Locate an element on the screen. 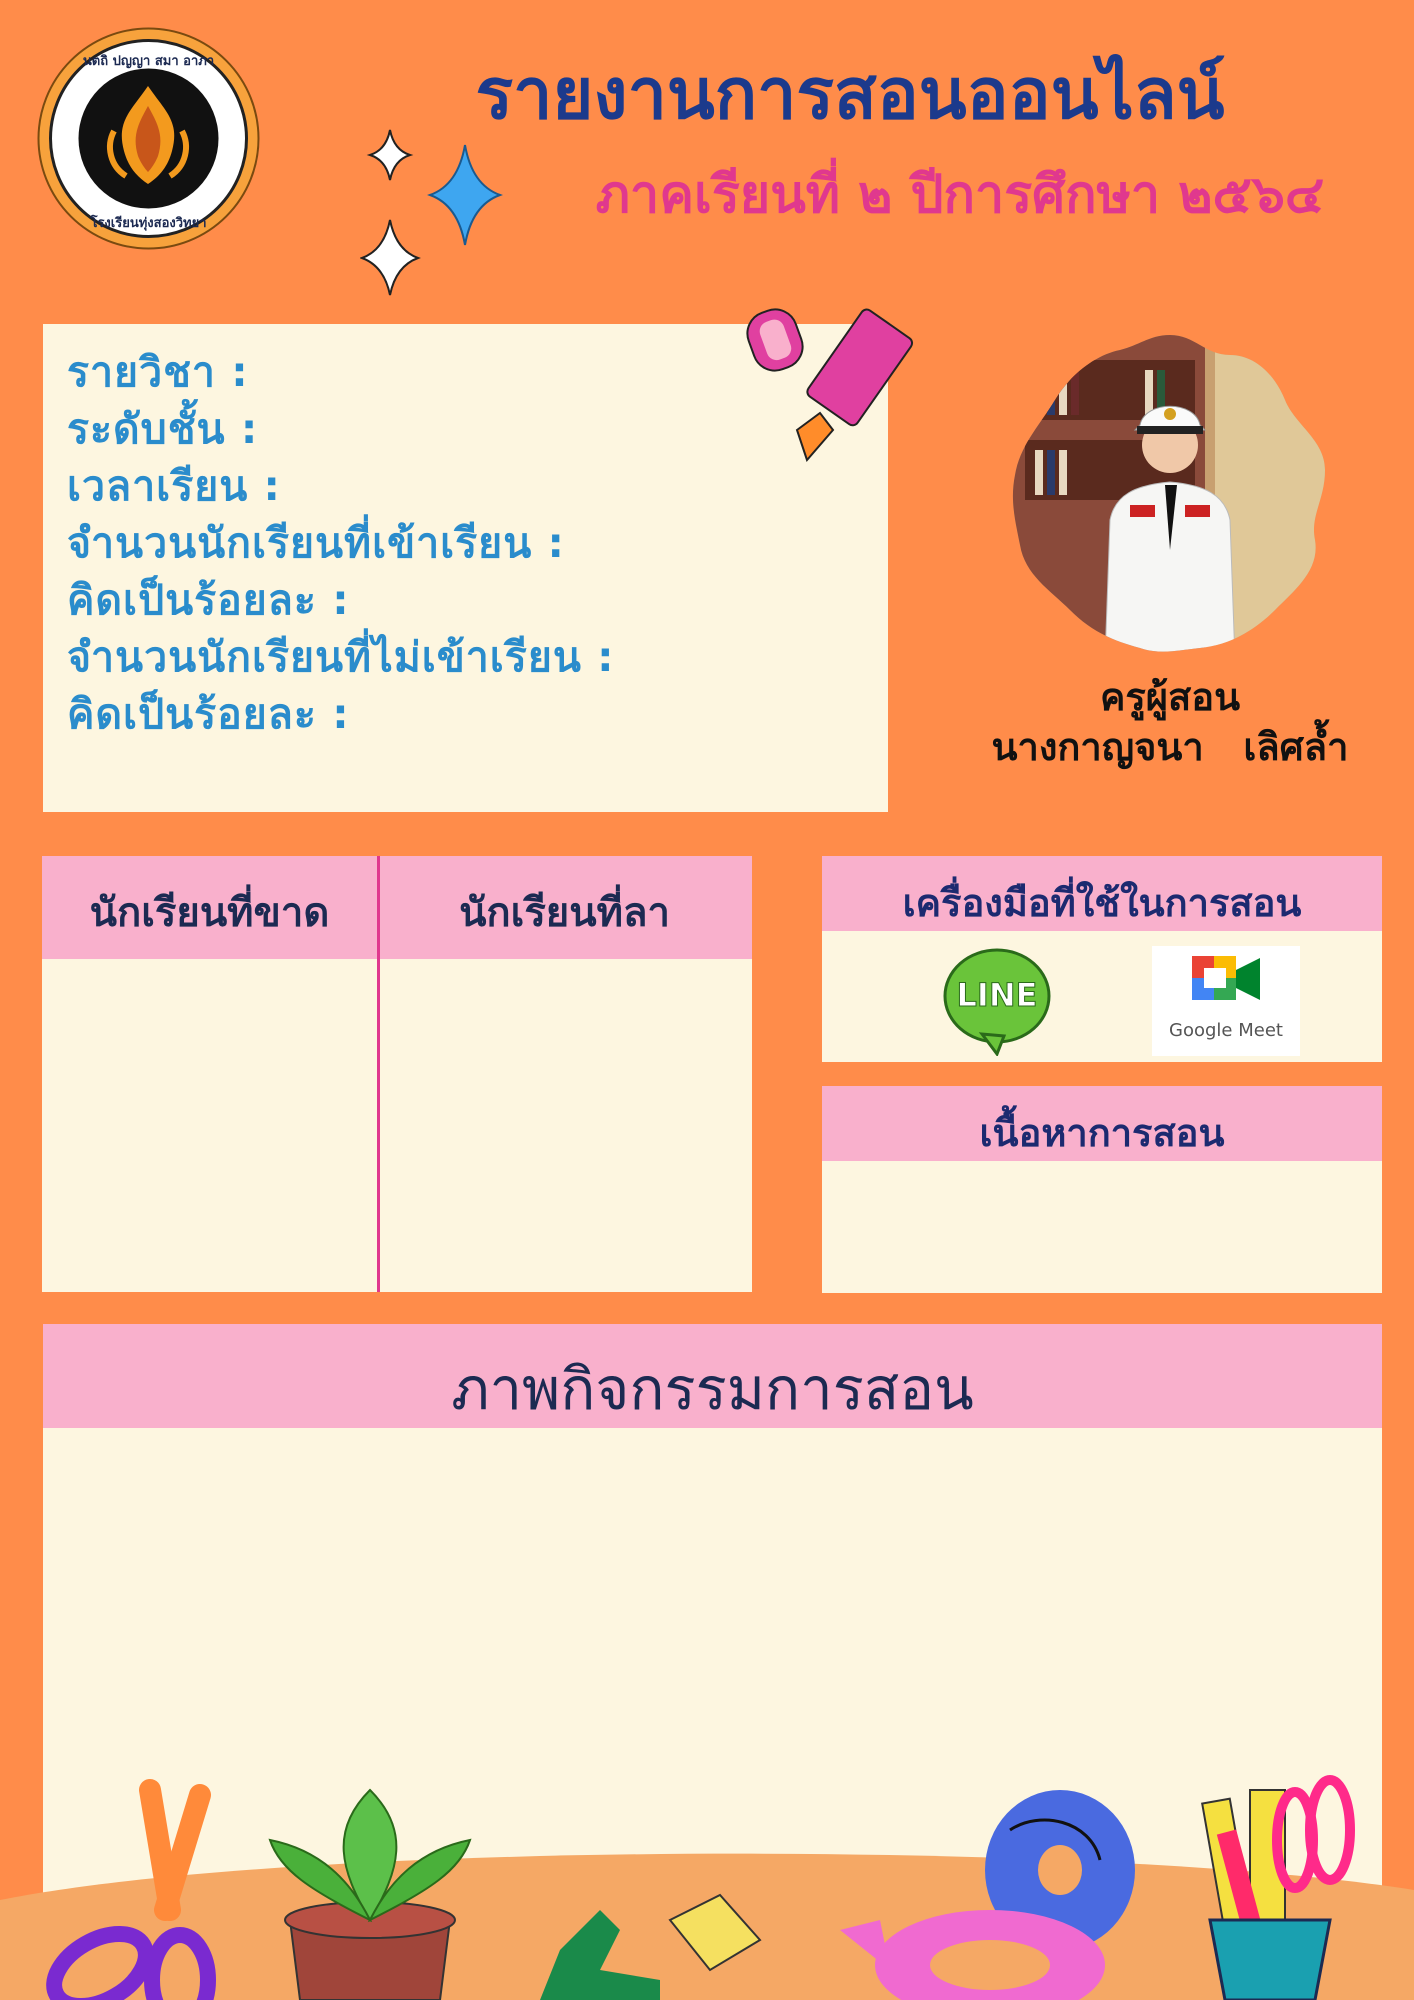 The height and width of the screenshot is (2000, 1414). line-label: LINE is located at coordinates (997, 995).